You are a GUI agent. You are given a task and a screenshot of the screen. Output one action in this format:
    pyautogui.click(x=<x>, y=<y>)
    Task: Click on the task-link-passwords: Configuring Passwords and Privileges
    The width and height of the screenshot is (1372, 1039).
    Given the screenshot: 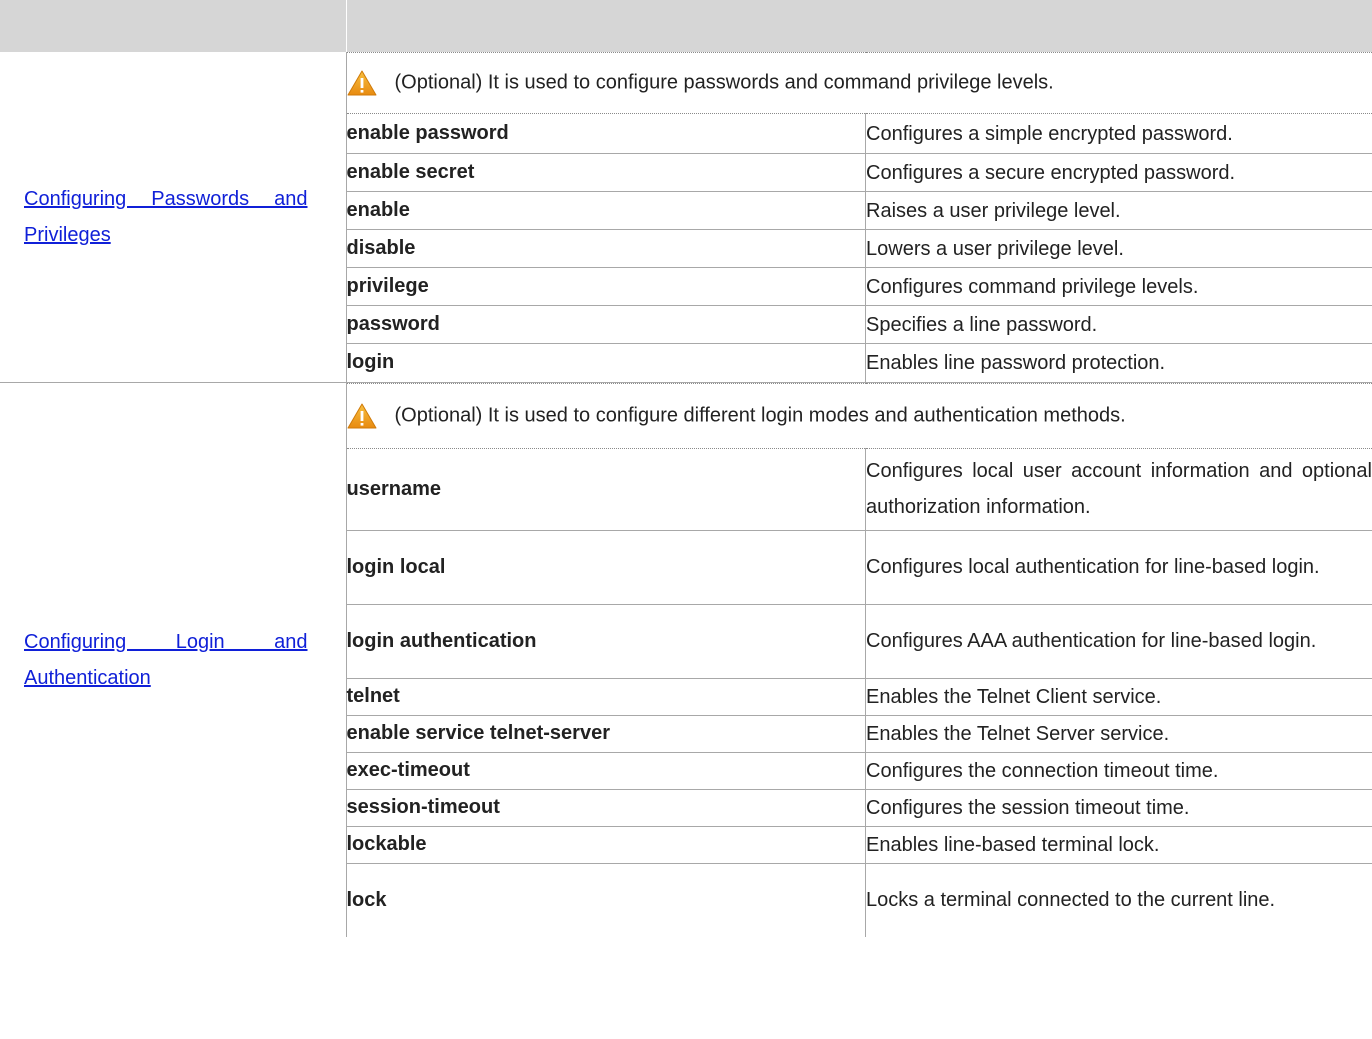 What is the action you would take?
    pyautogui.click(x=173, y=217)
    